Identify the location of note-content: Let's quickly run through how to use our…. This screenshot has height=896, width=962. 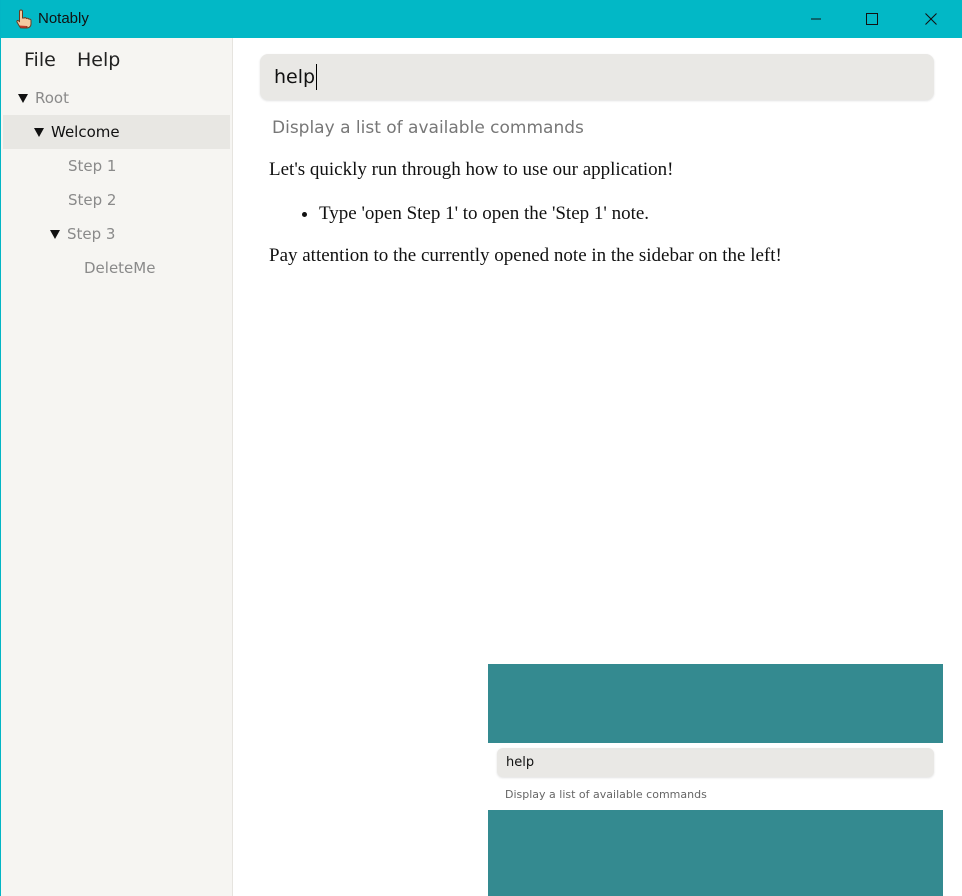
(599, 223).